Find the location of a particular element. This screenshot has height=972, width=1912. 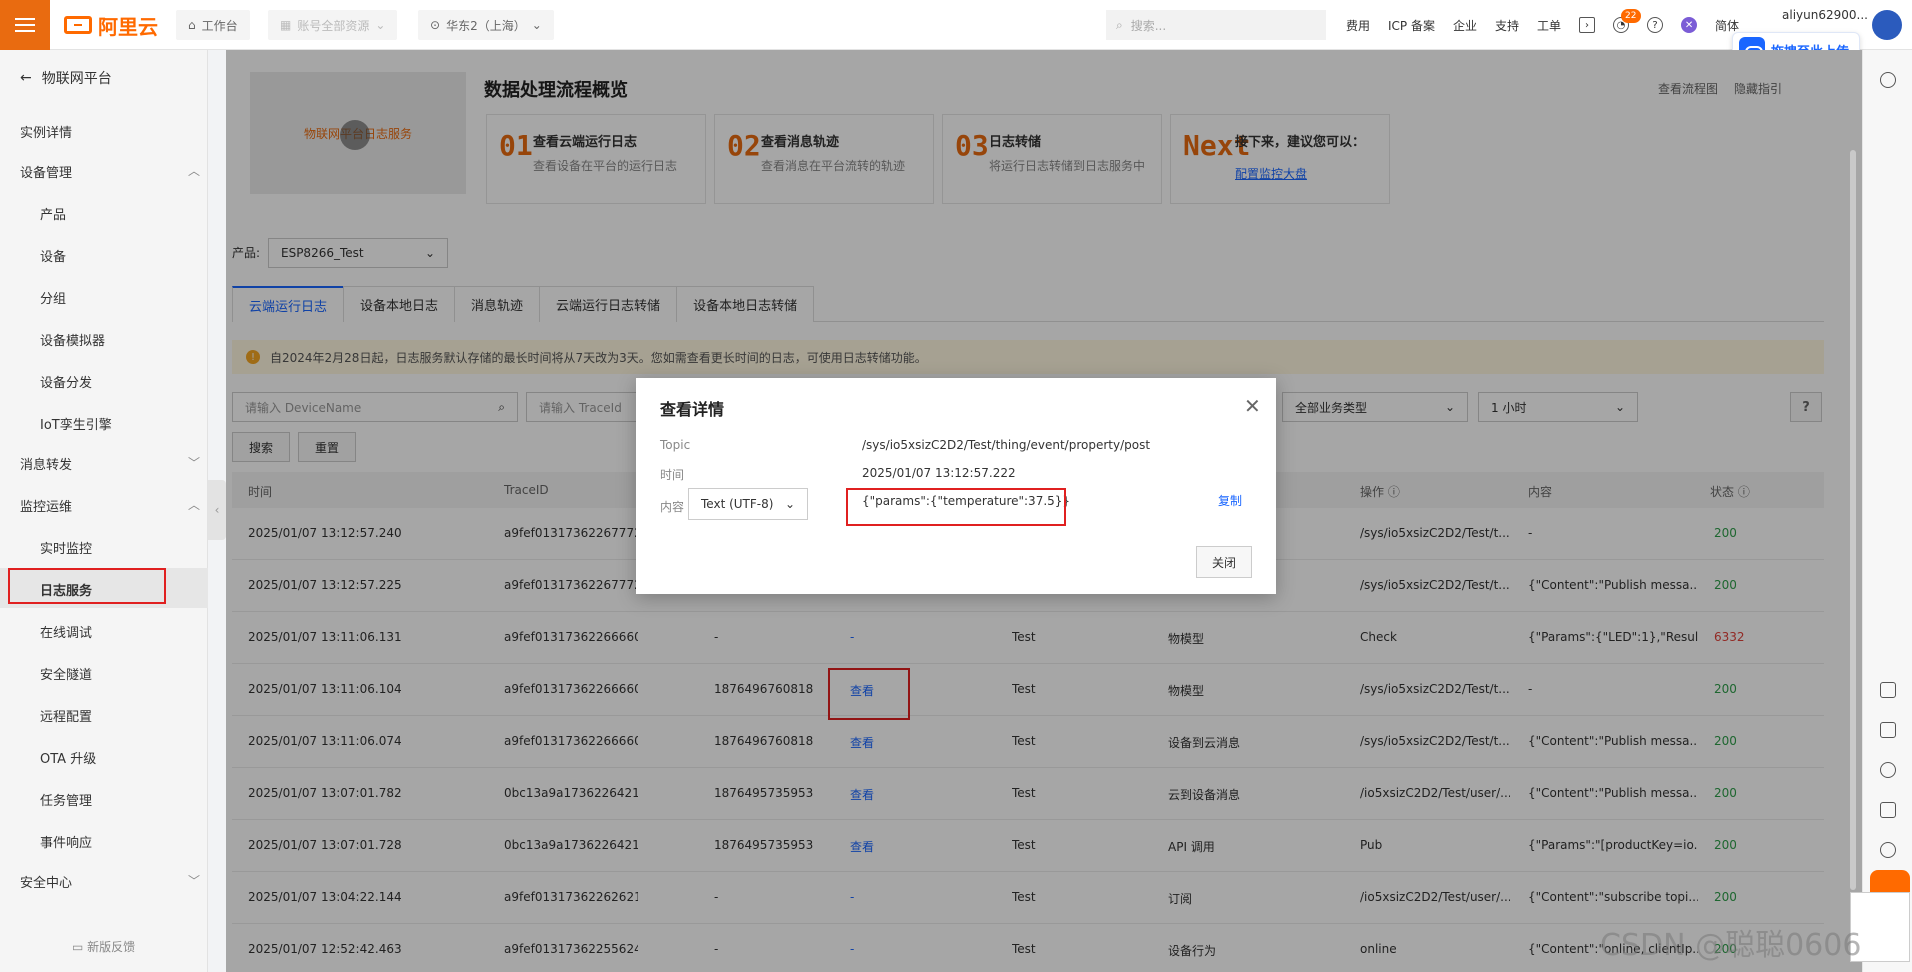

sidebar-item-distribution: 设备分发 is located at coordinates (66, 381).